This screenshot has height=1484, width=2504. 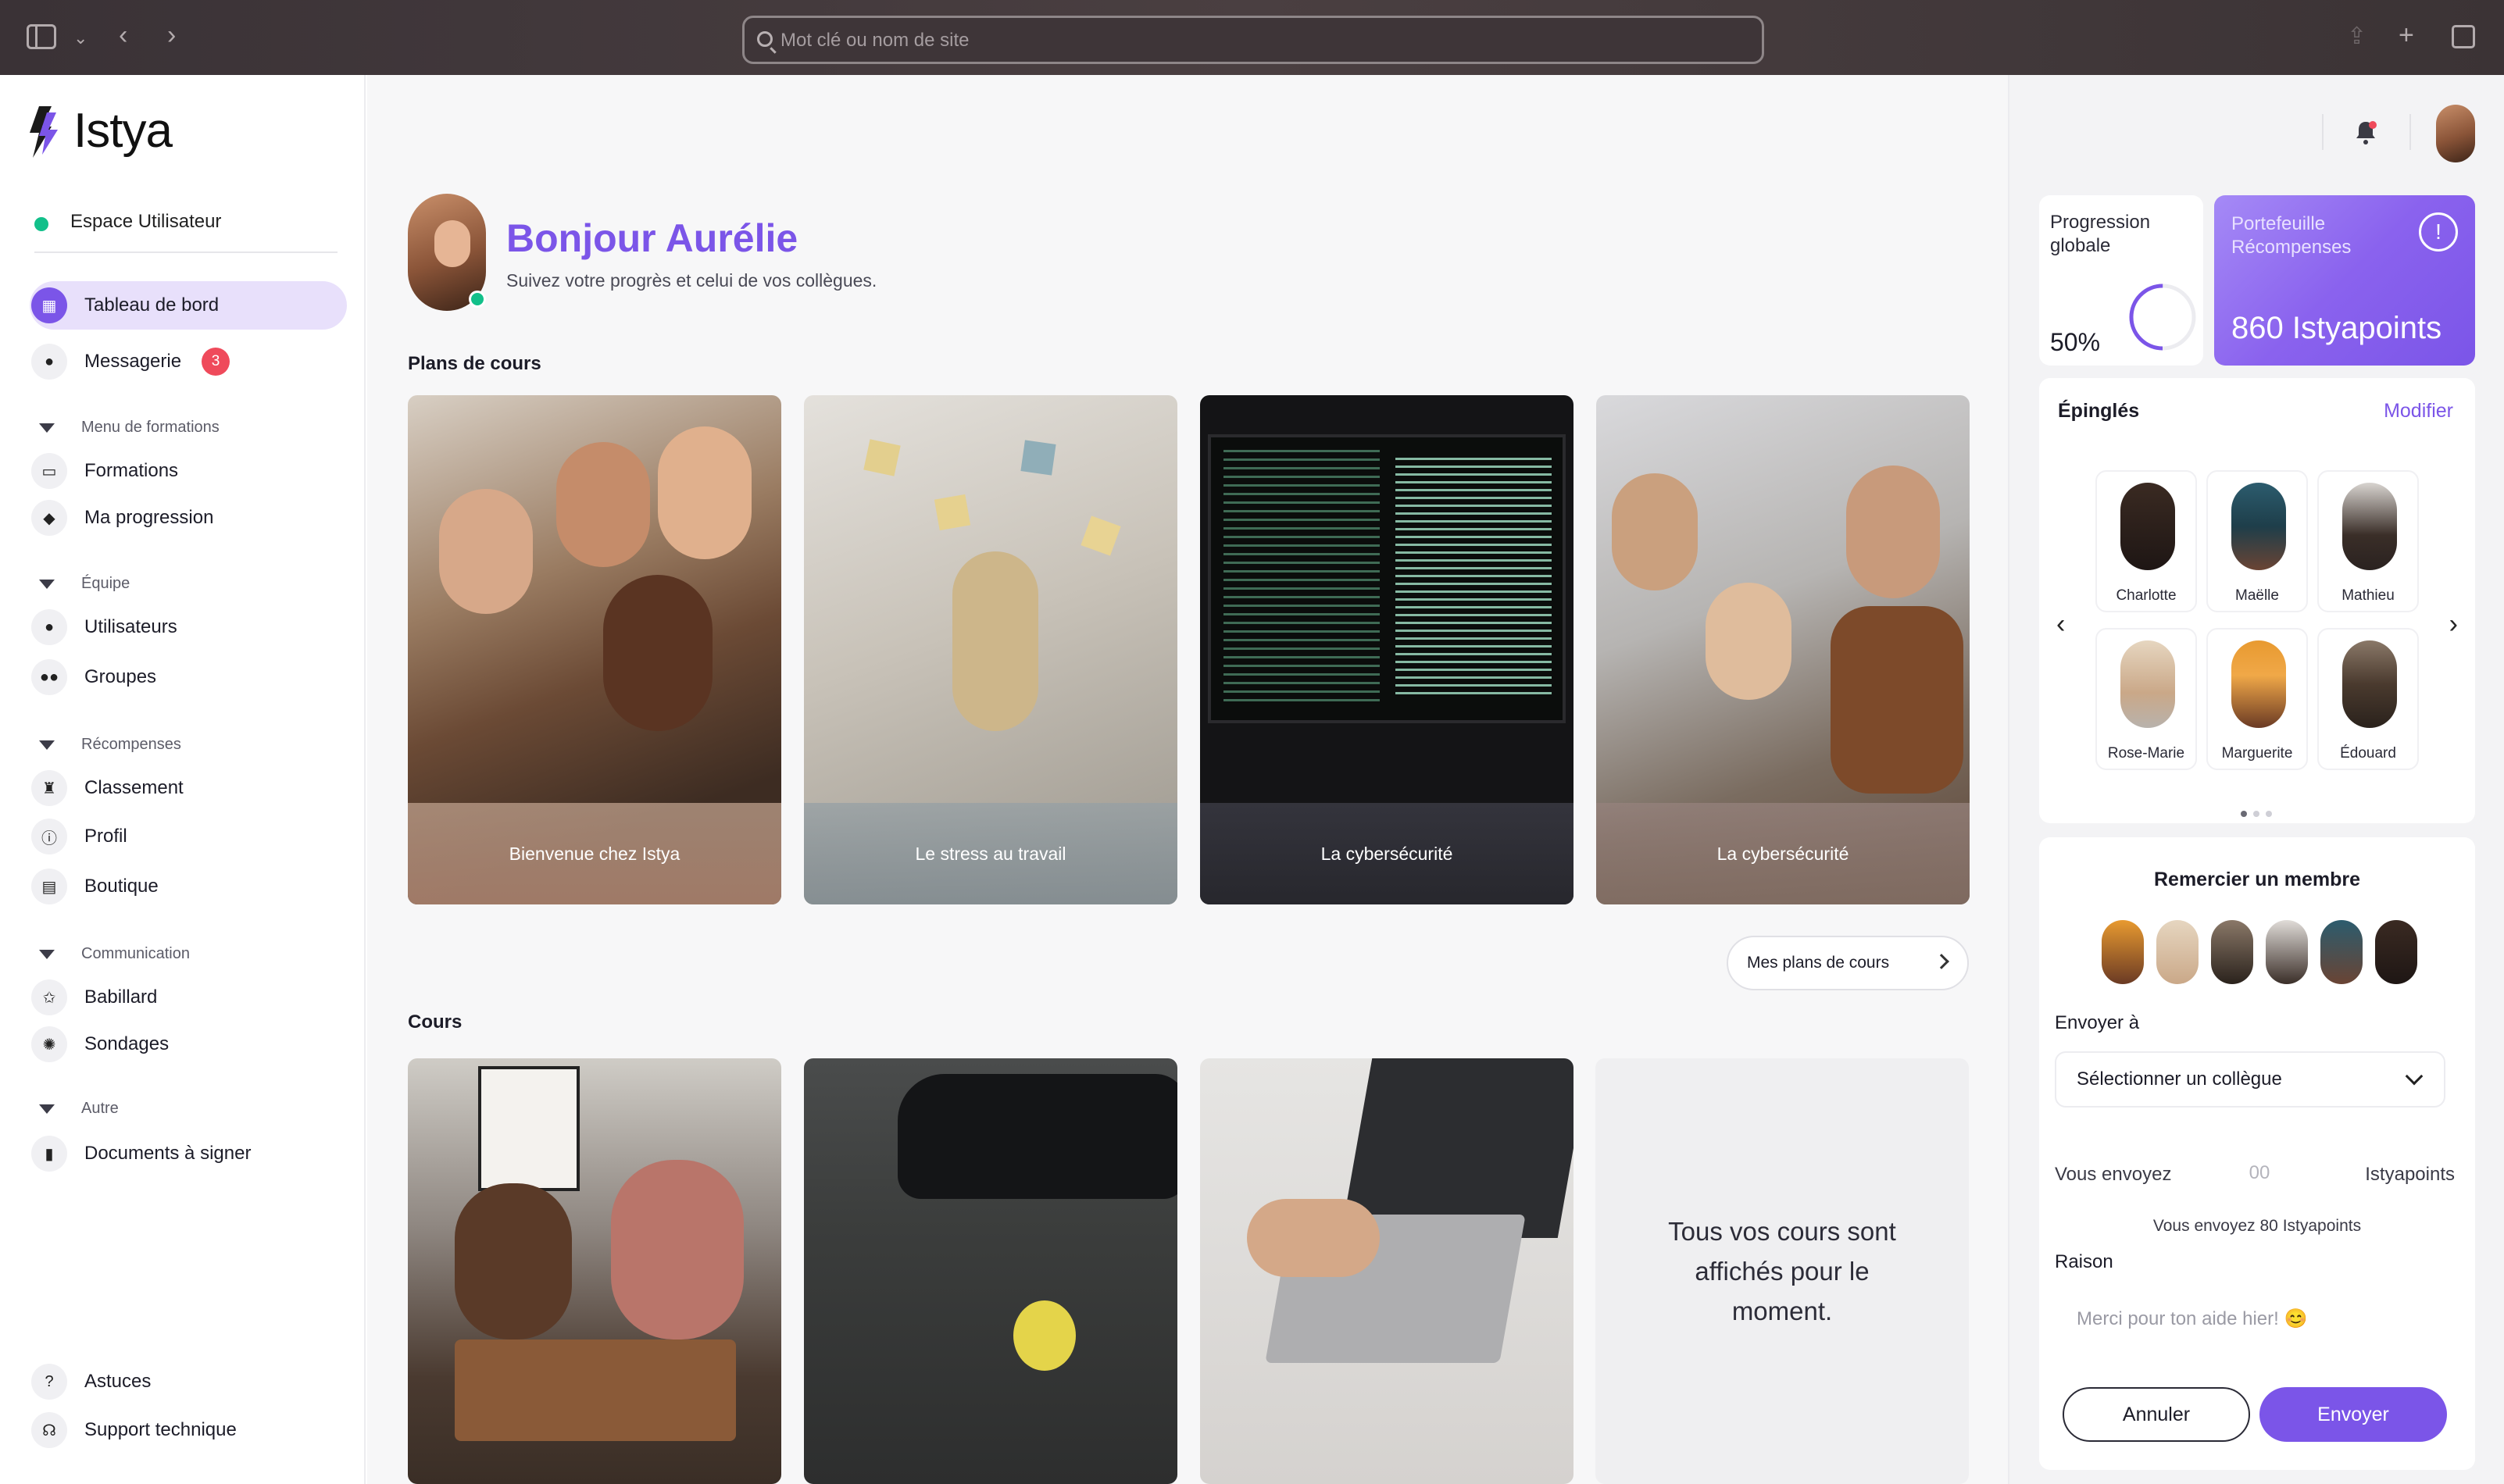 What do you see at coordinates (121, 676) in the screenshot?
I see `sidebar-item-label: Groupes` at bounding box center [121, 676].